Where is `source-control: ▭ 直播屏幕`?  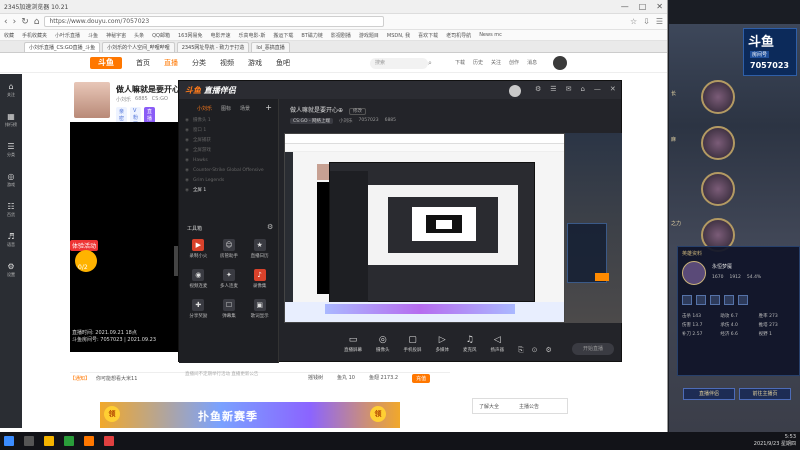 source-control: ▭ 直播屏幕 is located at coordinates (353, 344).